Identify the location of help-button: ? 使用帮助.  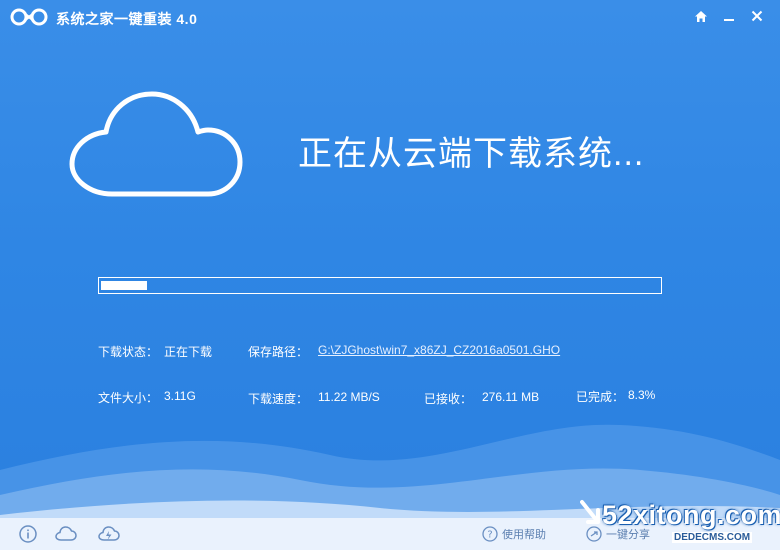
(514, 534).